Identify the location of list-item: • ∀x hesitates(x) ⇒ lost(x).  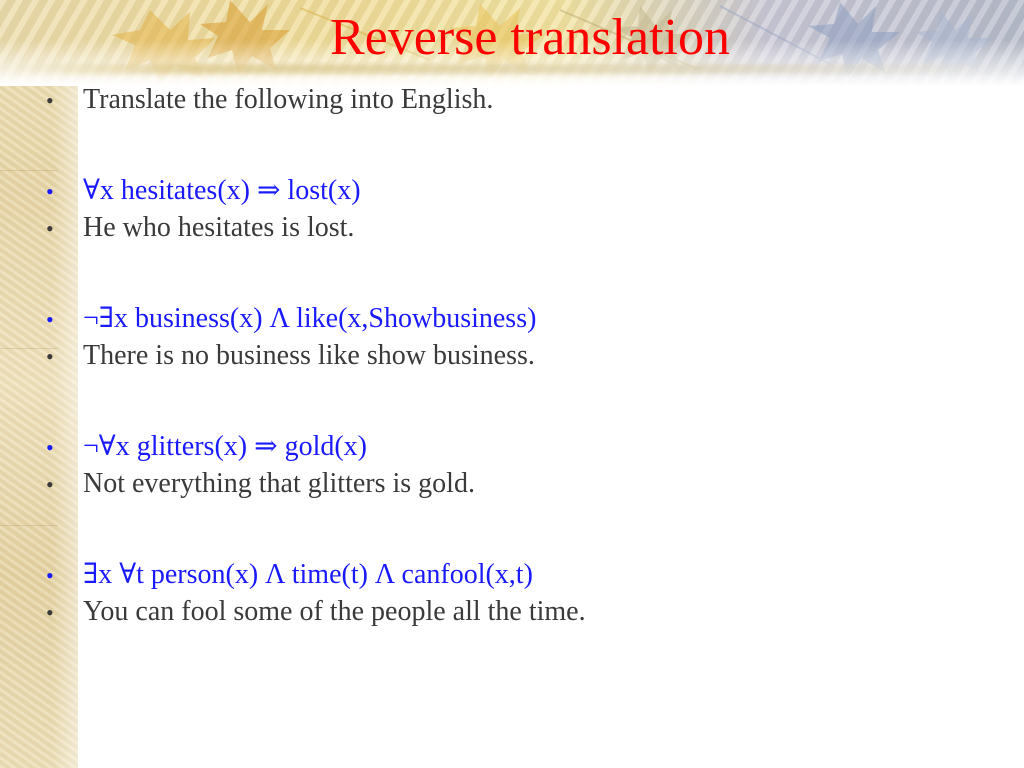
(316, 191).